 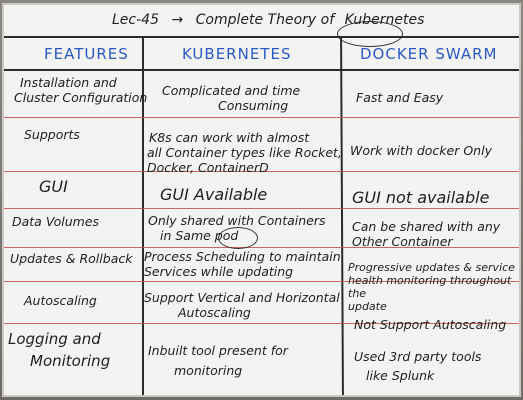 I want to click on pod-circle-mark, so click(x=238, y=238).